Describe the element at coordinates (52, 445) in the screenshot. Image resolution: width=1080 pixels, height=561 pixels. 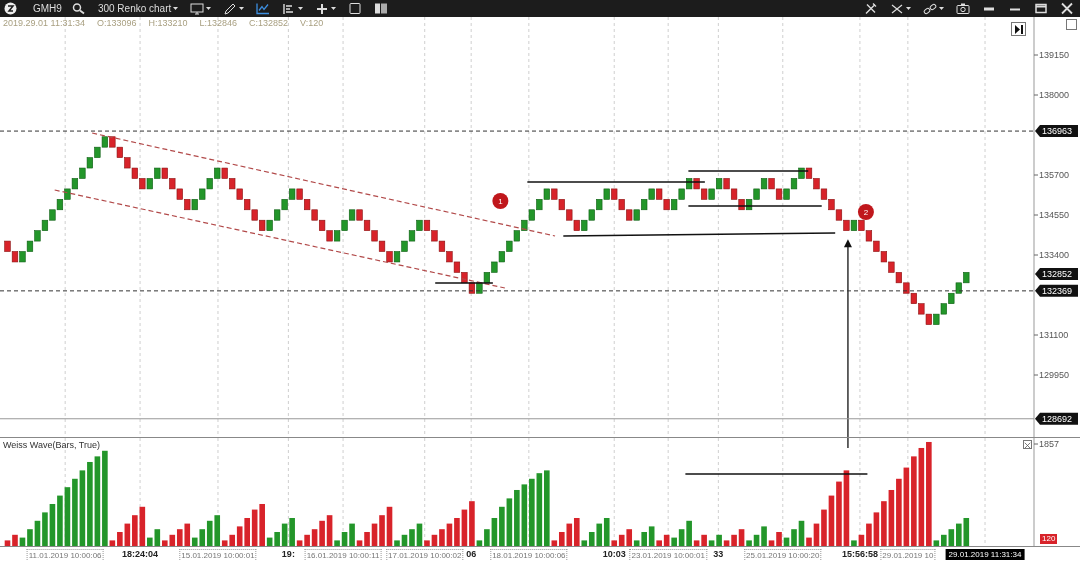
I see `indicator-title: Weiss Wave(Bars, True)` at that location.